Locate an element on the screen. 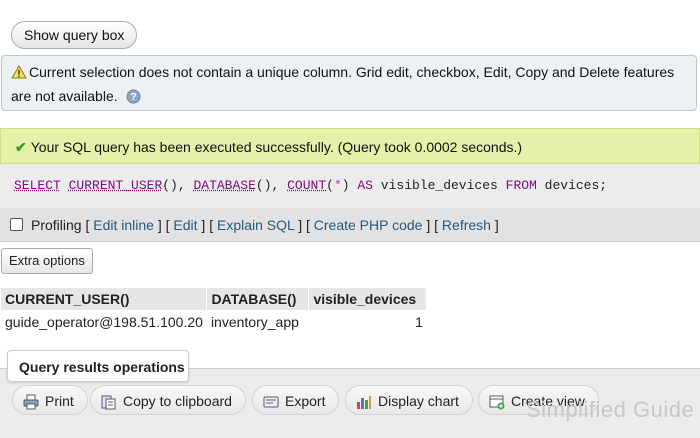  sql-punct: ) is located at coordinates (345, 185).